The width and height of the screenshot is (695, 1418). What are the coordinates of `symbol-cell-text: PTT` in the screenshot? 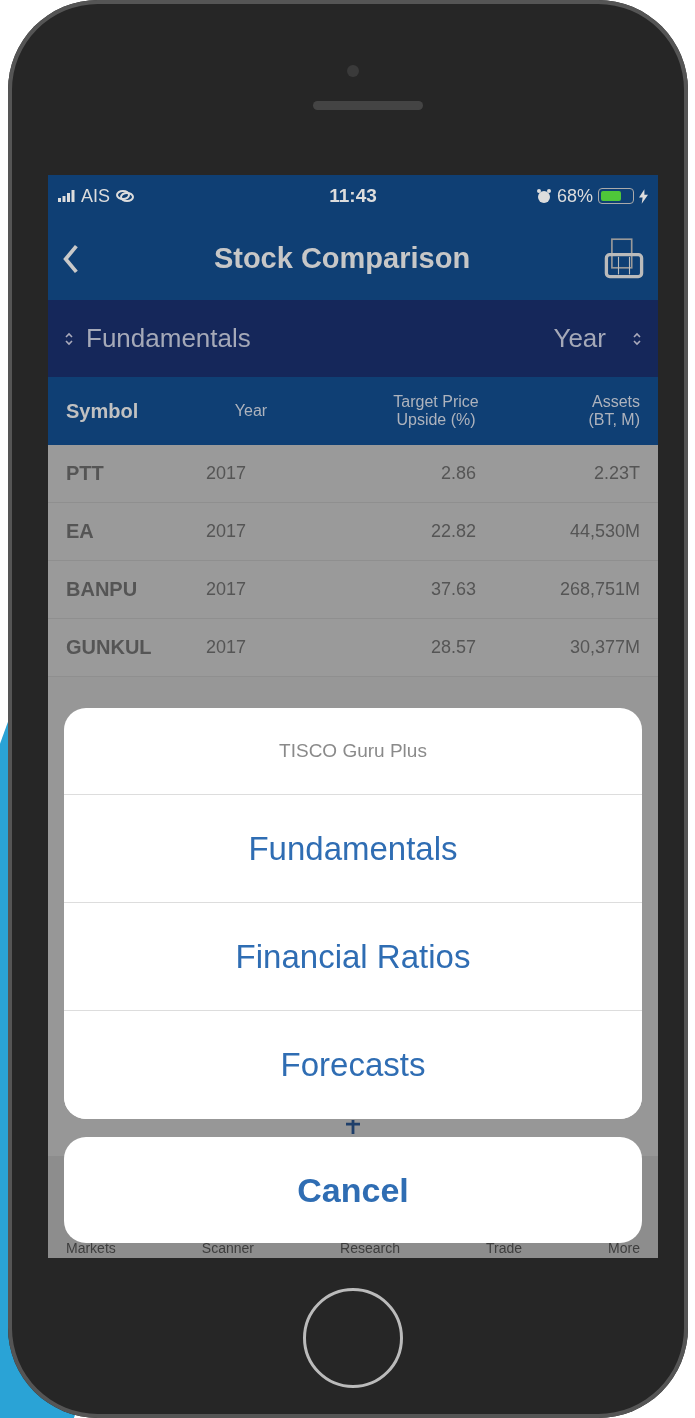 It's located at (85, 473).